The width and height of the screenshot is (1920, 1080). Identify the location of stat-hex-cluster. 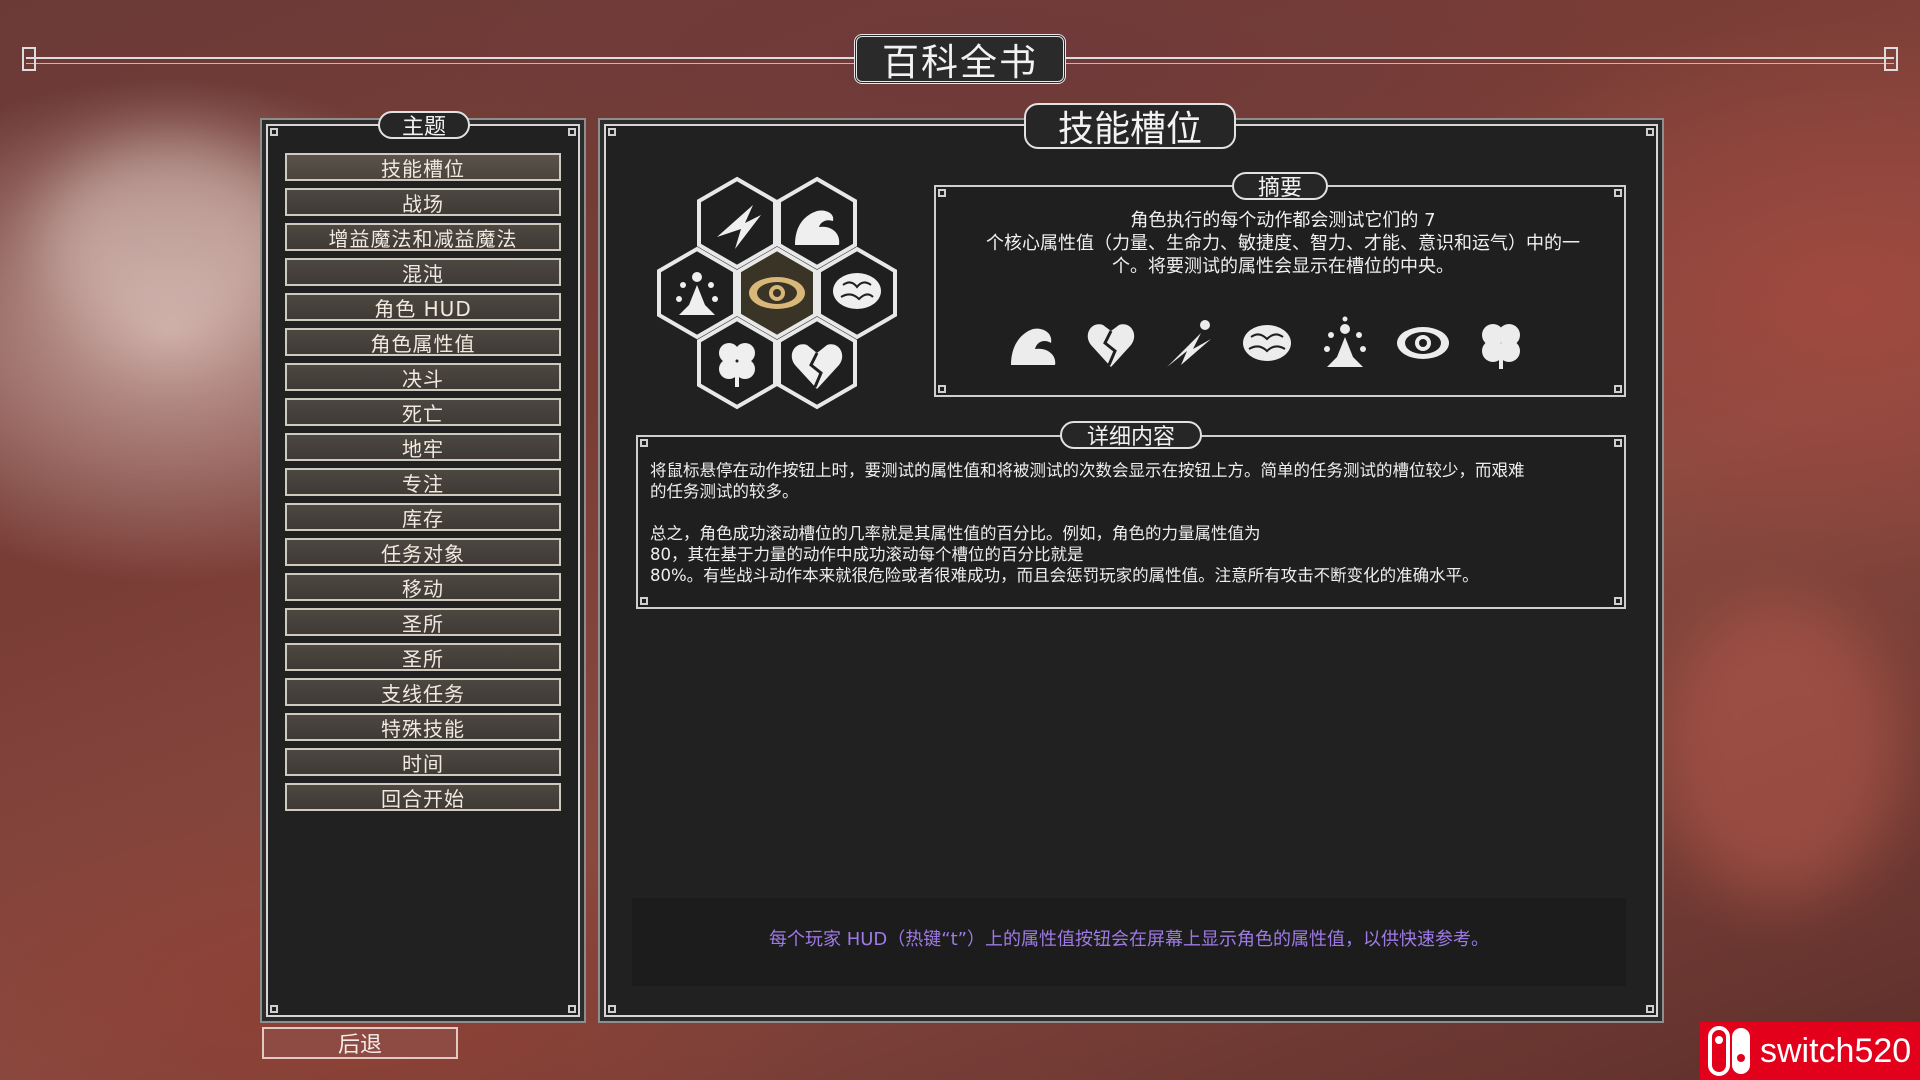
(777, 293).